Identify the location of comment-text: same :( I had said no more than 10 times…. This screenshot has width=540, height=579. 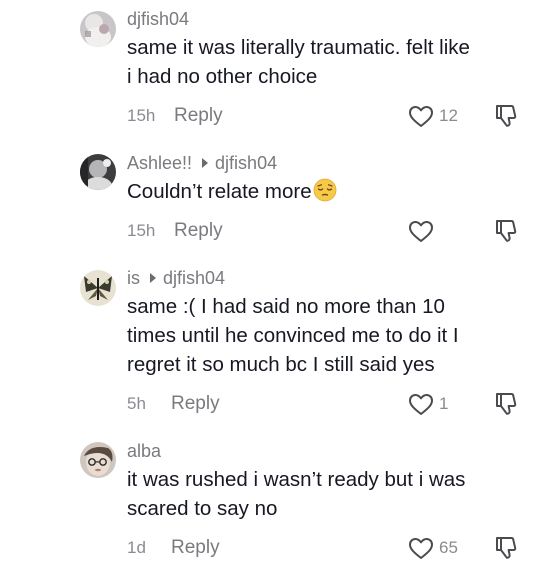
(323, 335).